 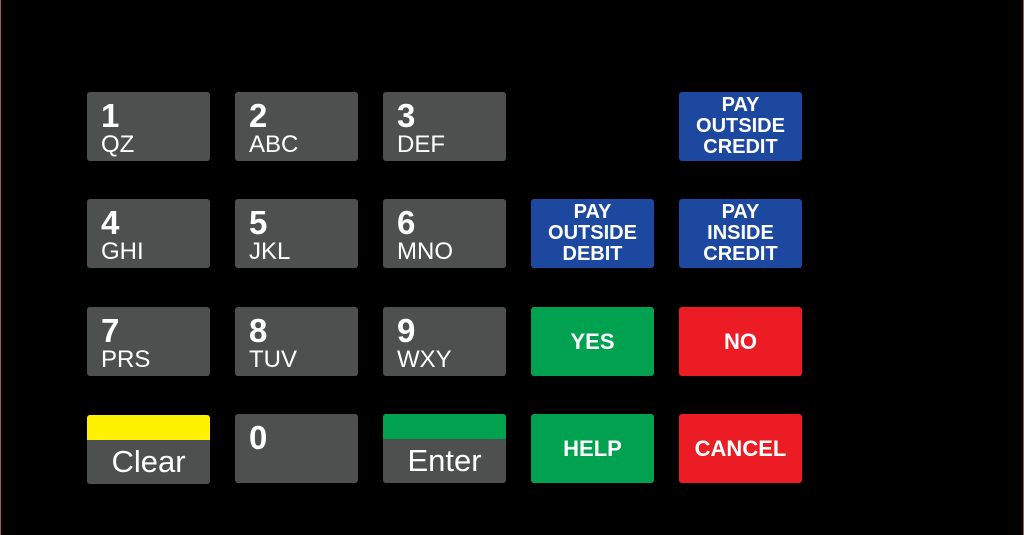 I want to click on key-digit: 8, so click(x=258, y=330).